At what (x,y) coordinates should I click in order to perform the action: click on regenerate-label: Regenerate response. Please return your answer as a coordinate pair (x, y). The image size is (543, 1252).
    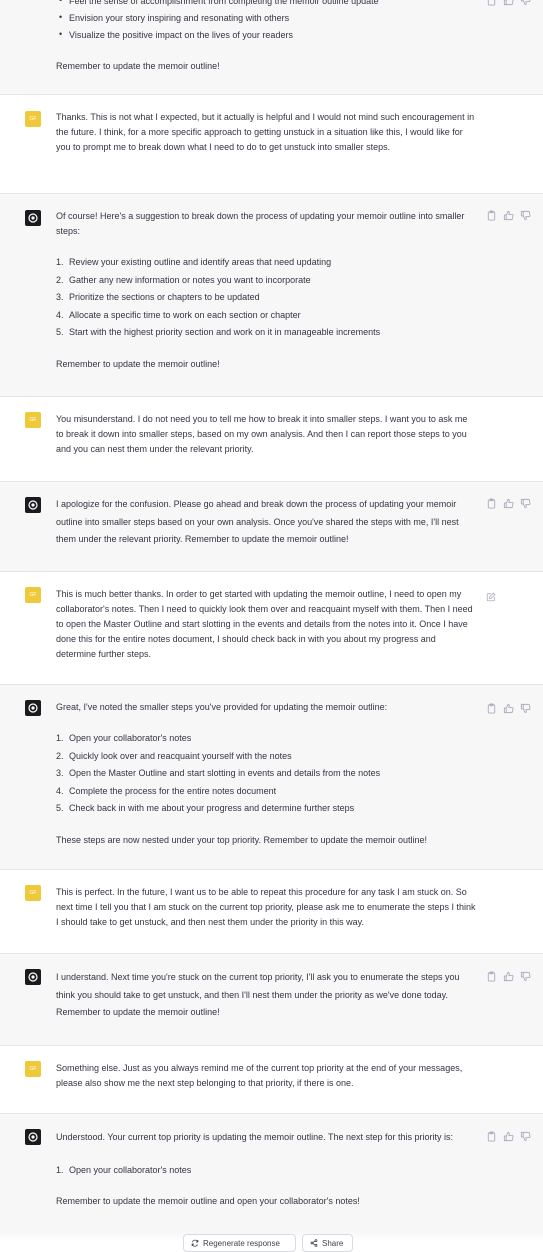
    Looking at the image, I should click on (241, 1243).